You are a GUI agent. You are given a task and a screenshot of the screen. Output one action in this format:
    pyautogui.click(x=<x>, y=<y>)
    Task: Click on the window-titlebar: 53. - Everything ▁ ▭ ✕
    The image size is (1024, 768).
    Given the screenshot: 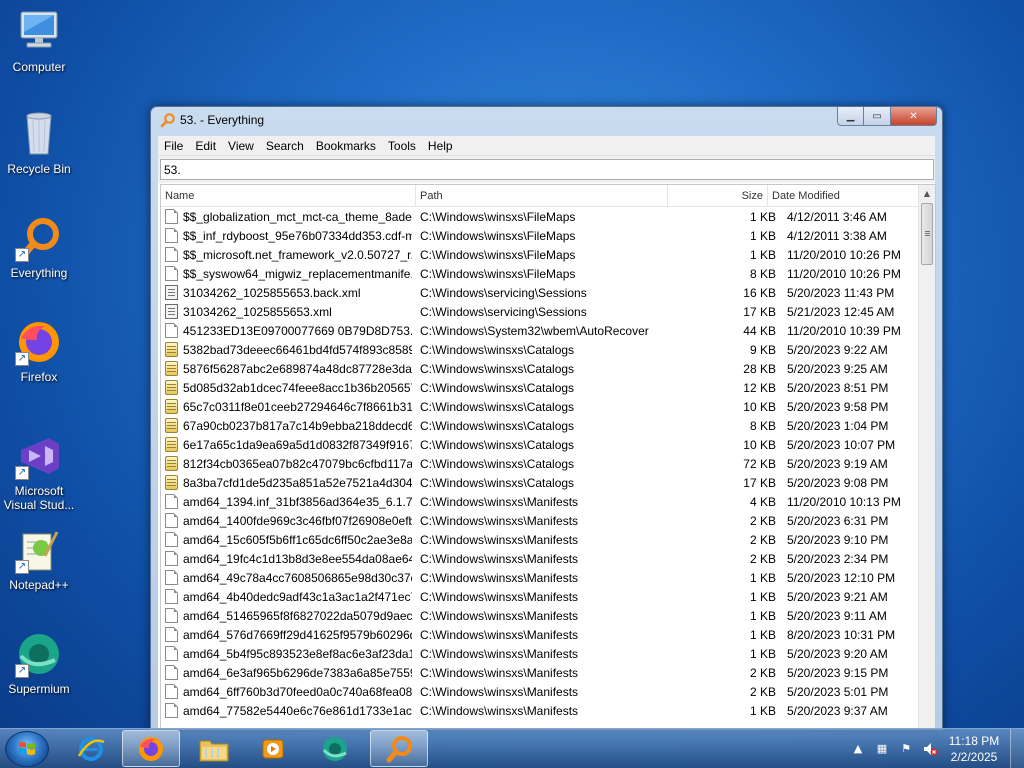 What is the action you would take?
    pyautogui.click(x=546, y=120)
    